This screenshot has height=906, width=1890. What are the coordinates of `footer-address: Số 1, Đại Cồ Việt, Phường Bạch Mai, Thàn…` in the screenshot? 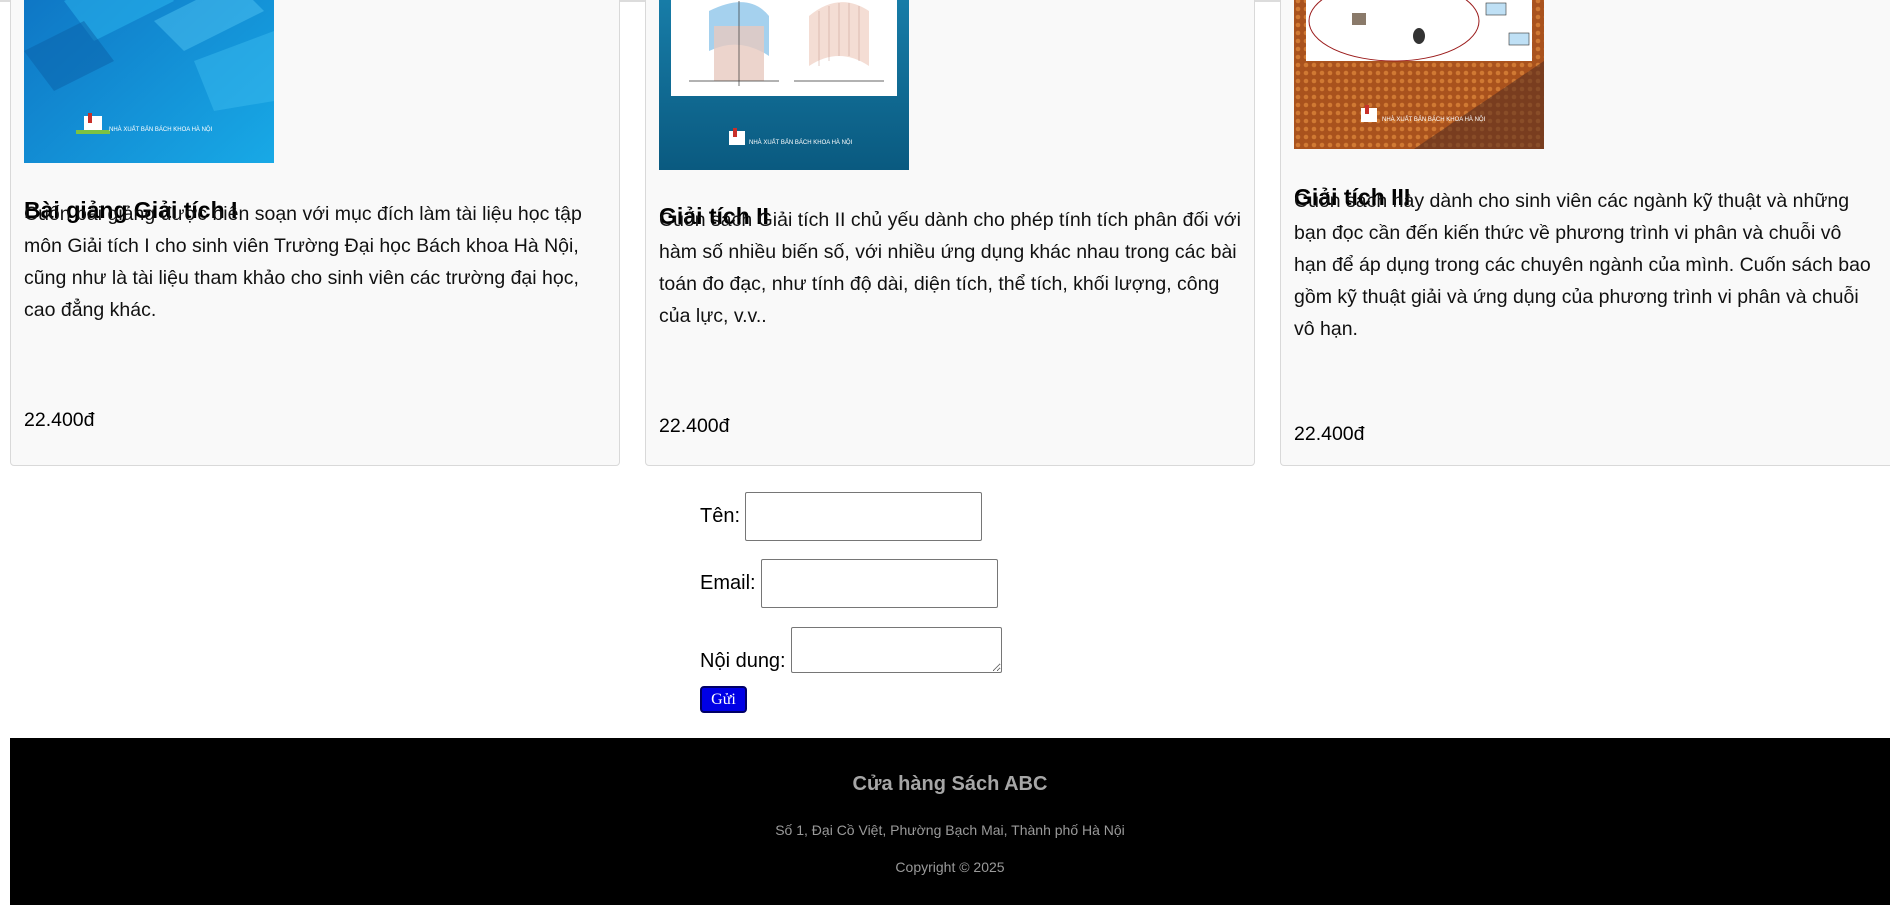 It's located at (950, 830).